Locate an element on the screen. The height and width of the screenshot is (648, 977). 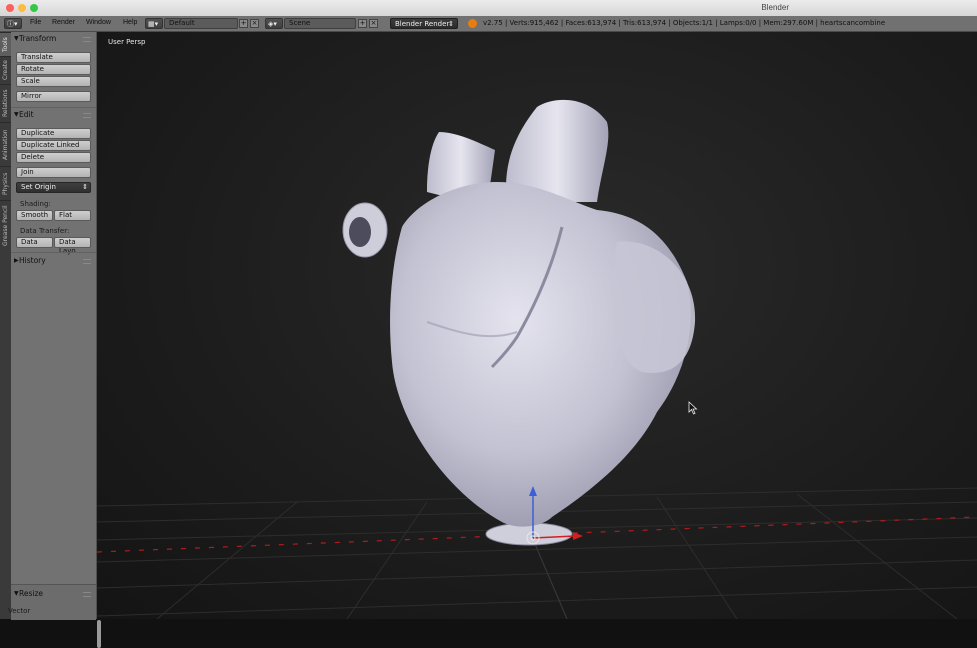
scale-button: Scale is located at coordinates (53, 81).